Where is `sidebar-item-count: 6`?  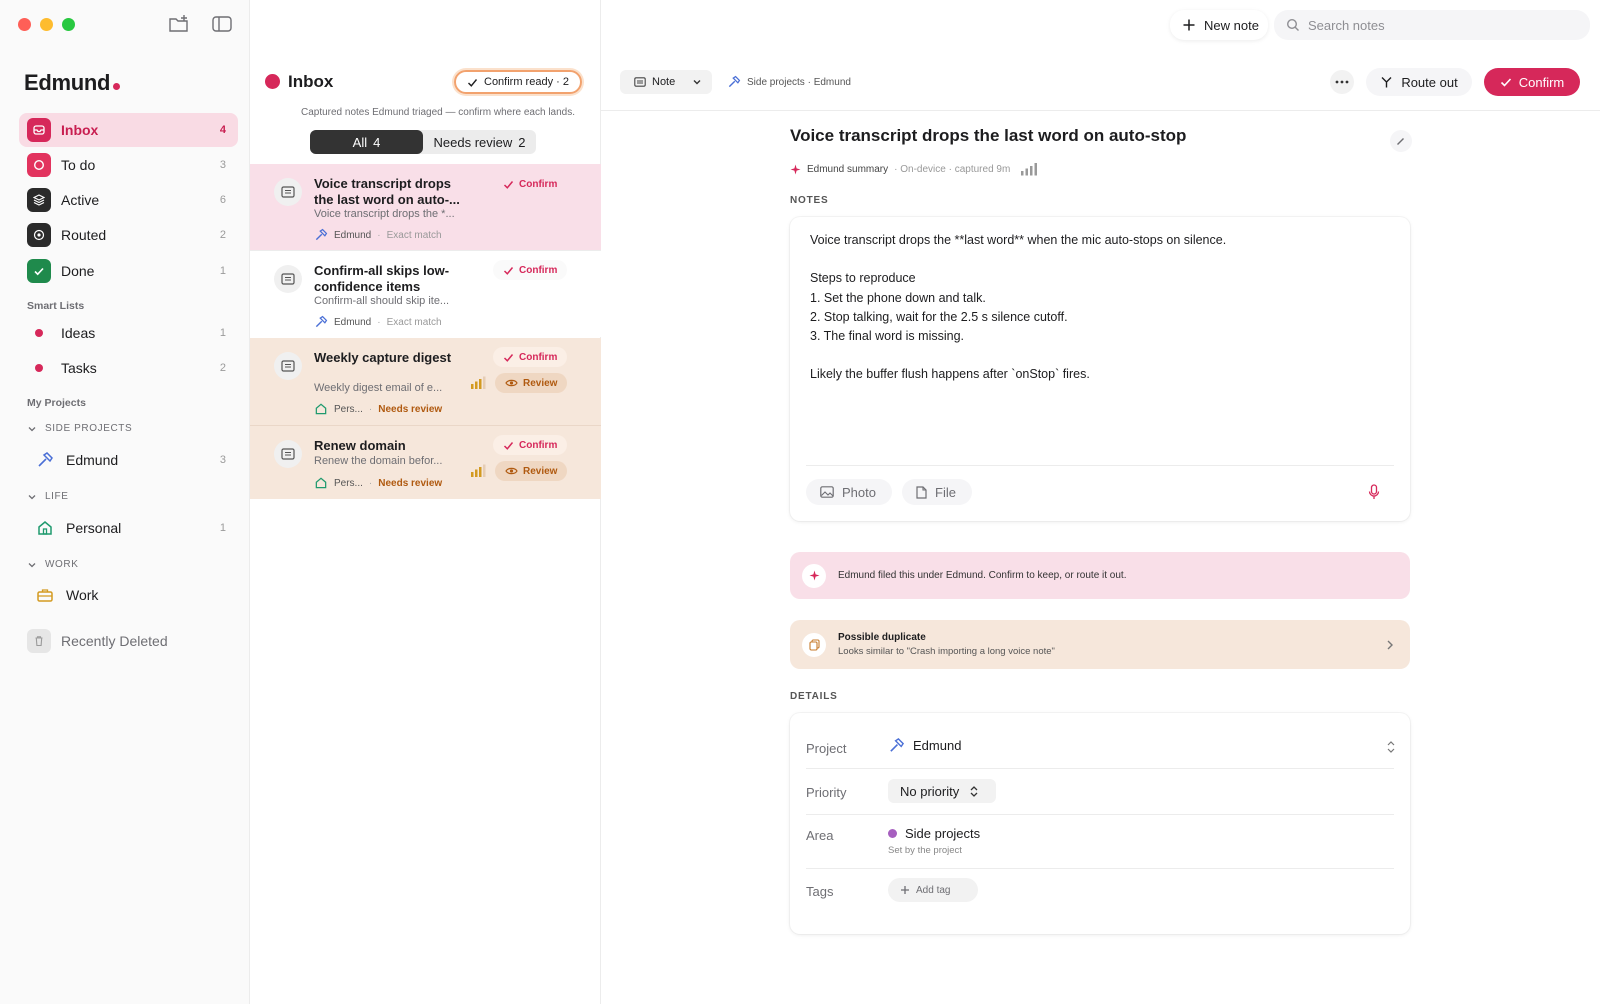
sidebar-item-count: 6 is located at coordinates (222, 200).